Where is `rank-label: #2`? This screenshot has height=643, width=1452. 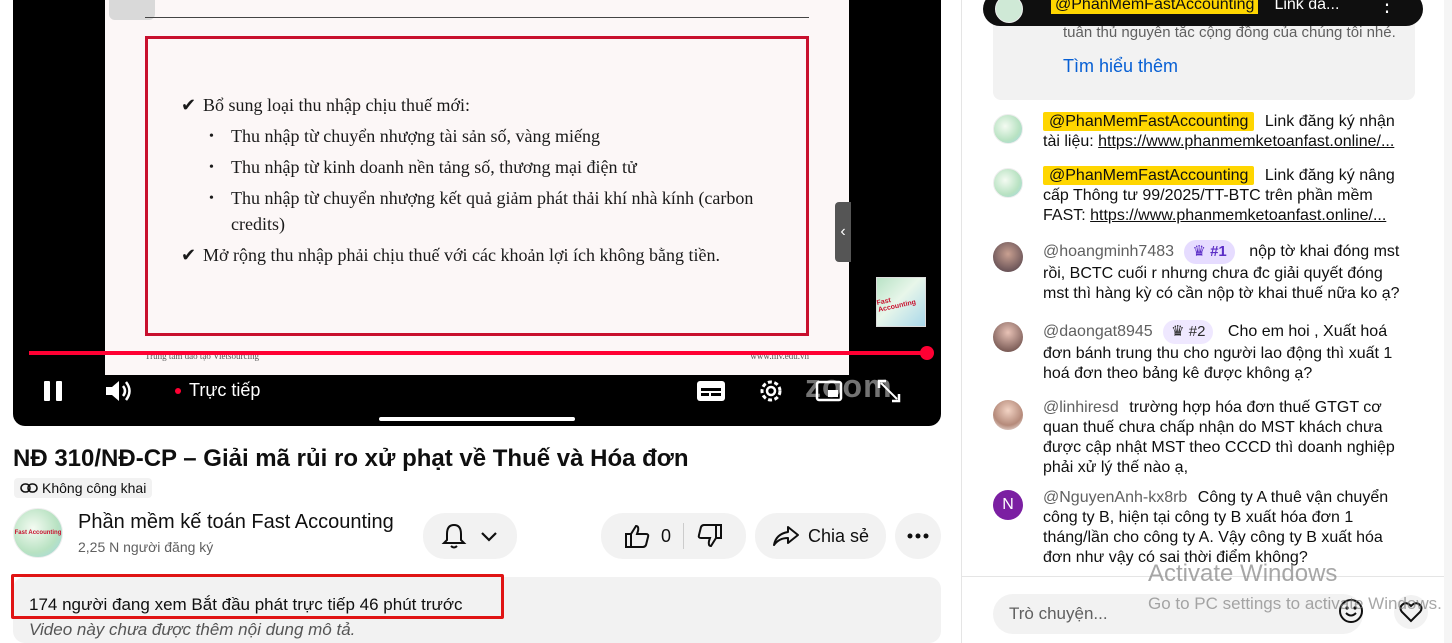 rank-label: #2 is located at coordinates (1197, 331).